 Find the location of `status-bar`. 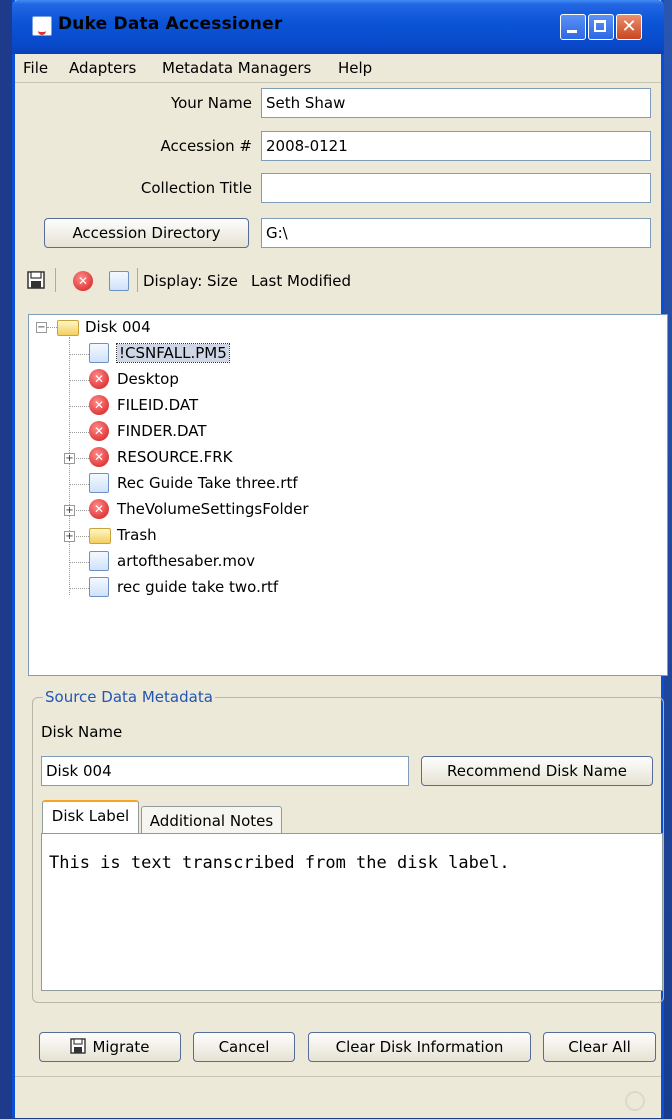

status-bar is located at coordinates (338, 1097).